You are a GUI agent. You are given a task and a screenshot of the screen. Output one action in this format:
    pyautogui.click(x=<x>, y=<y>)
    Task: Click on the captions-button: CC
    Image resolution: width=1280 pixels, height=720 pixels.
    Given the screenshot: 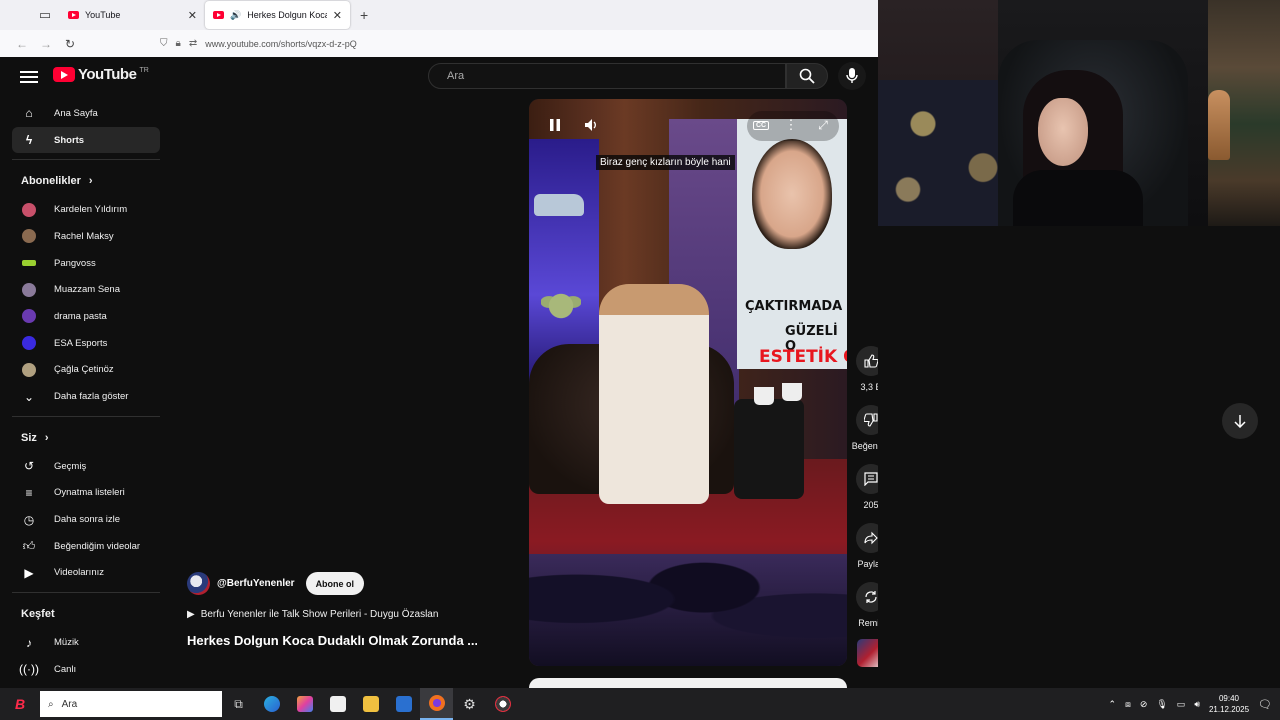 What is the action you would take?
    pyautogui.click(x=761, y=125)
    